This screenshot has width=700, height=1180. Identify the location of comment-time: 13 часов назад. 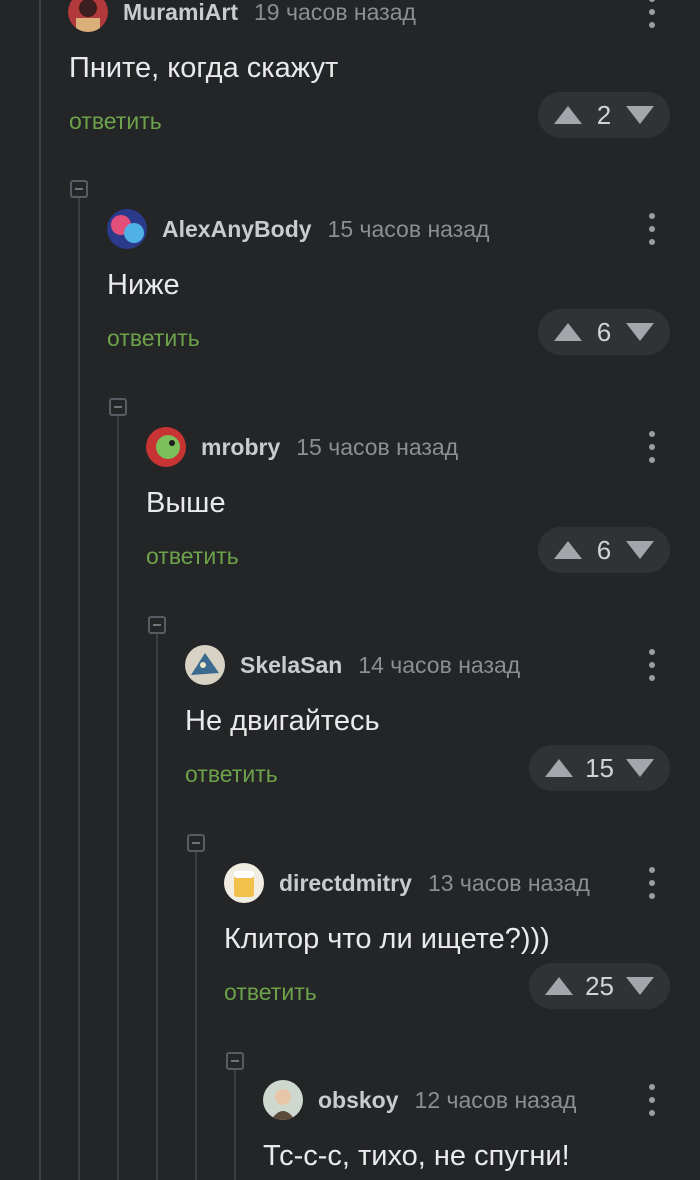
(509, 883).